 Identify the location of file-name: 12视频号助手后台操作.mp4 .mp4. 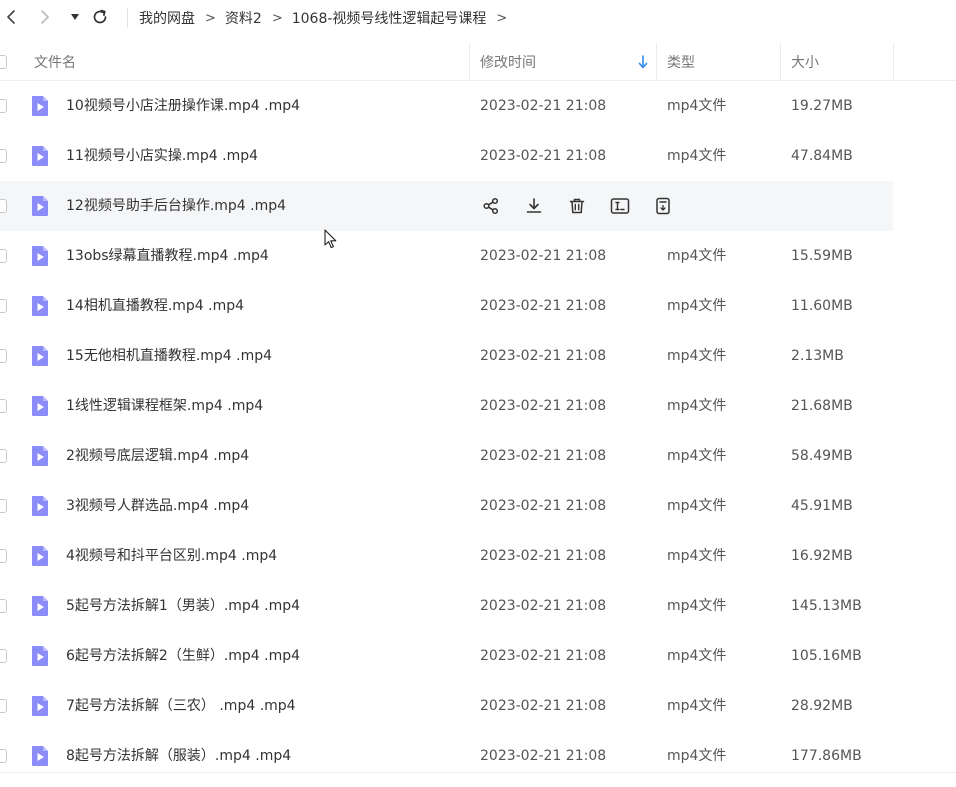
(176, 206).